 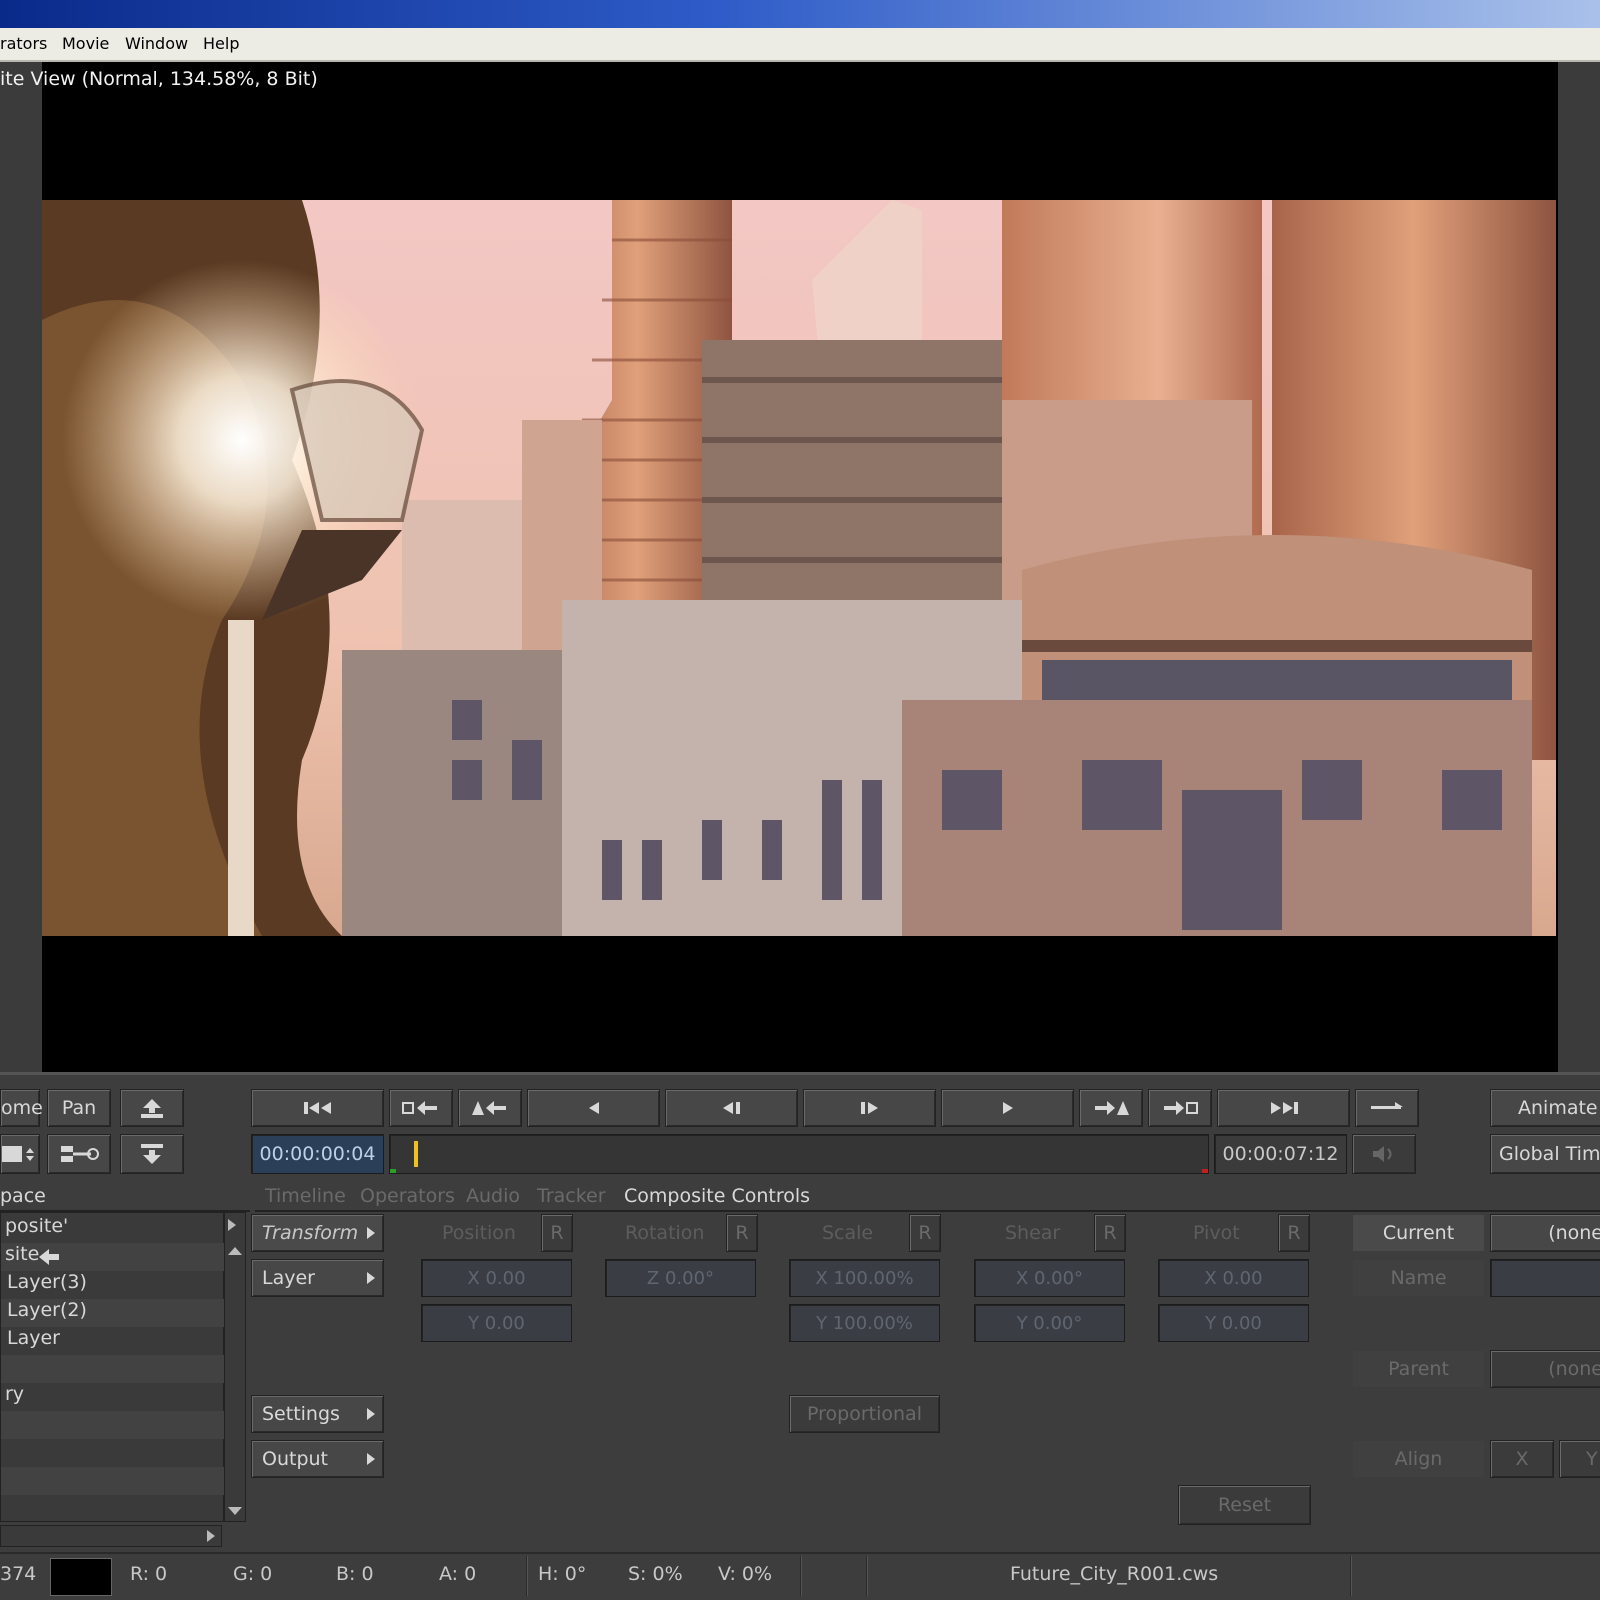 I want to click on end-time-field: 00:00:07:12, so click(x=1280, y=1154).